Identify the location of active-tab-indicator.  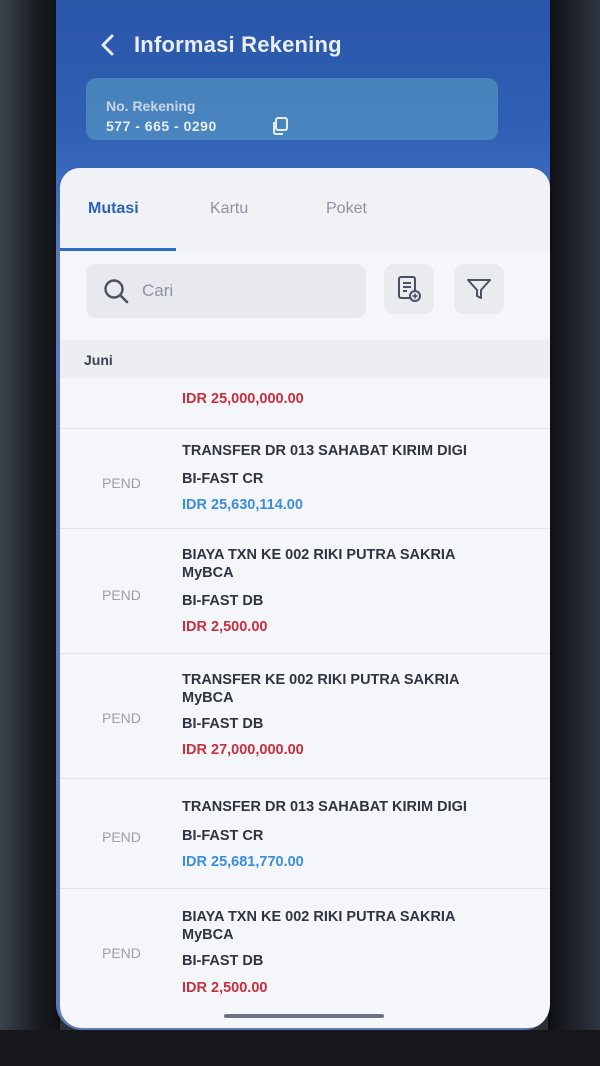
(118, 249).